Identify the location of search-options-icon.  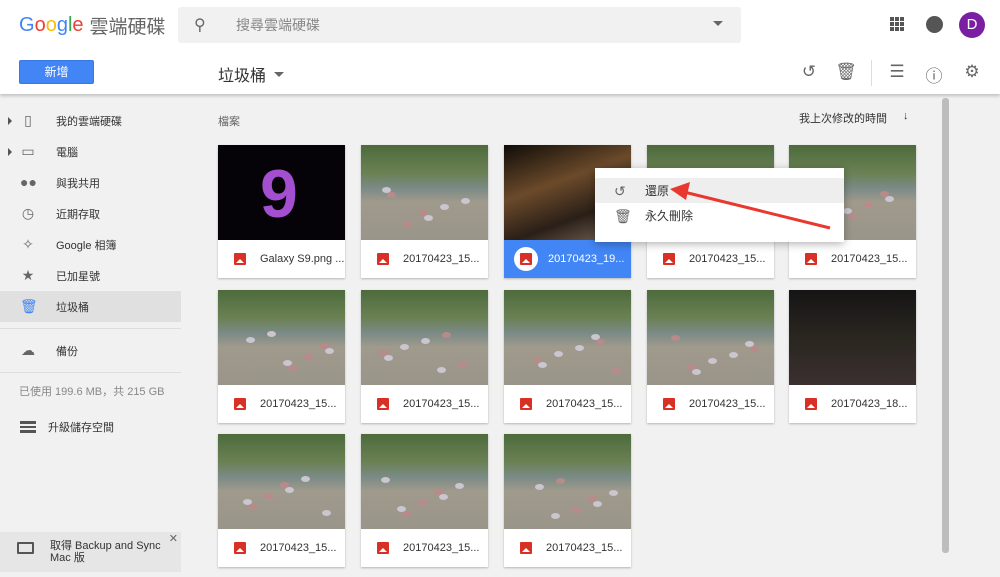
(718, 26).